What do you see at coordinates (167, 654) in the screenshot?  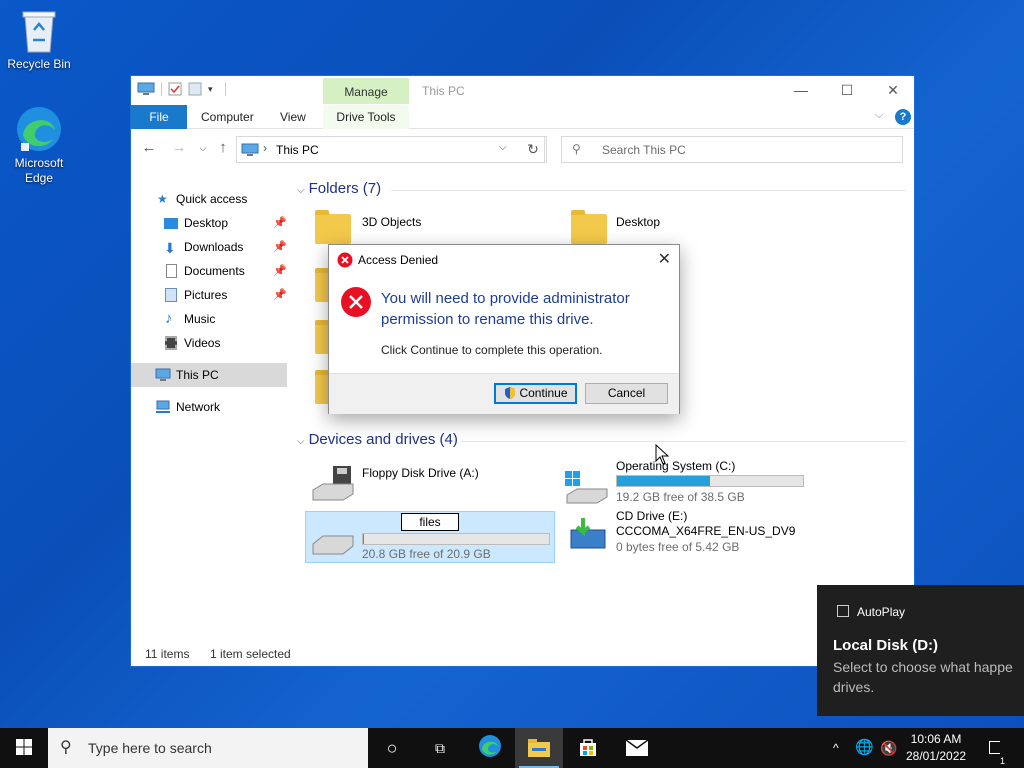 I see `status-item-count: 11 items` at bounding box center [167, 654].